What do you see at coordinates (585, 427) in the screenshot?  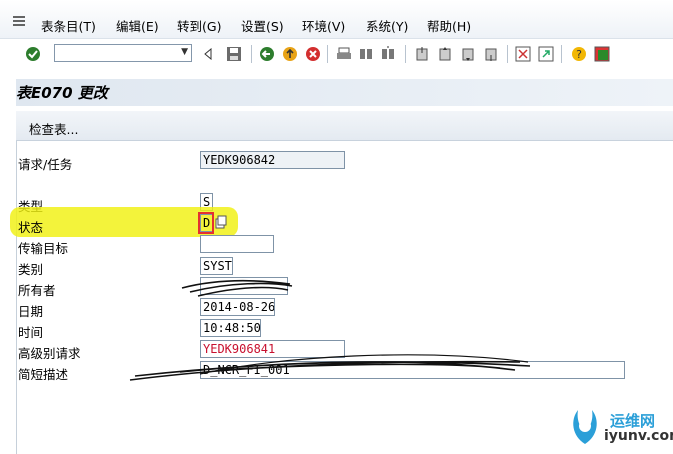 I see `watermark-logo` at bounding box center [585, 427].